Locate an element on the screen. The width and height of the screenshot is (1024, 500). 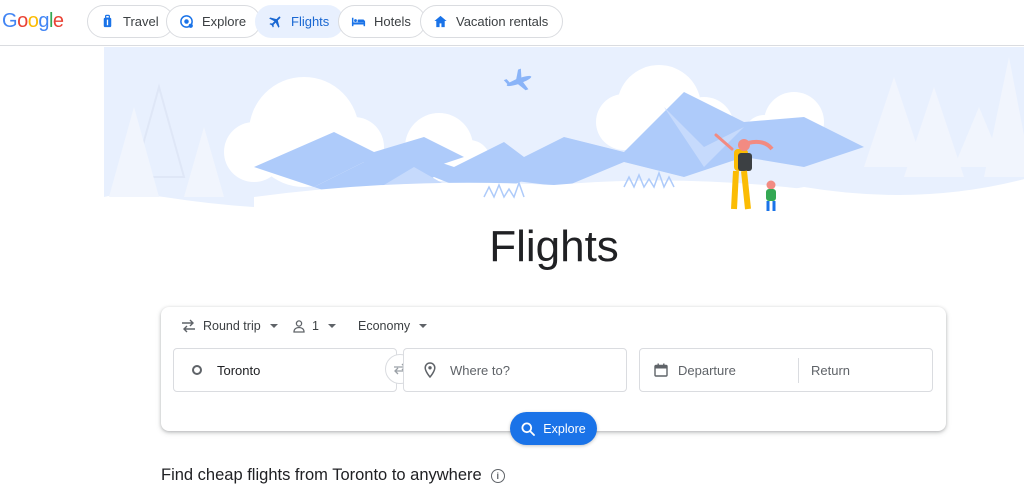
nav-explore-label: Explore is located at coordinates (224, 21).